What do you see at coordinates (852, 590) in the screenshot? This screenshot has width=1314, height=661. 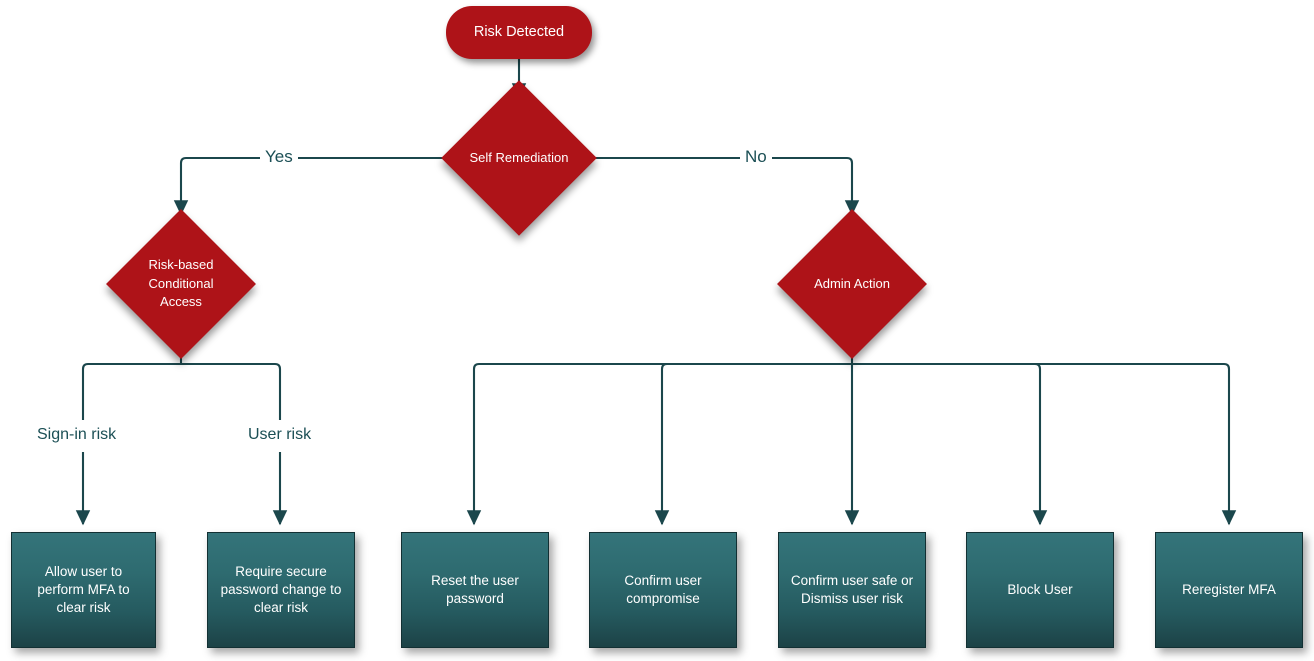 I see `node-confirm-safe-dismiss: Confirm user safe or Dismiss user risk` at bounding box center [852, 590].